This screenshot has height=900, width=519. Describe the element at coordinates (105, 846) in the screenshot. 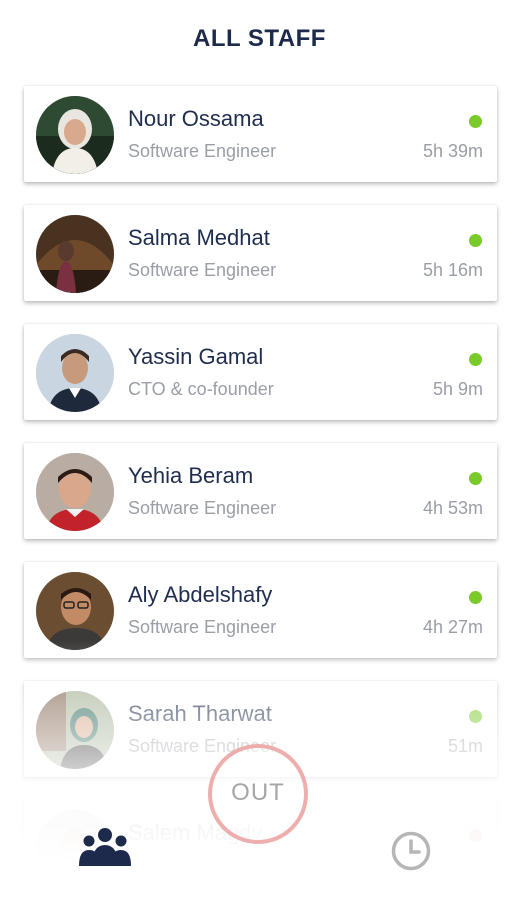

I see `team-icon` at that location.